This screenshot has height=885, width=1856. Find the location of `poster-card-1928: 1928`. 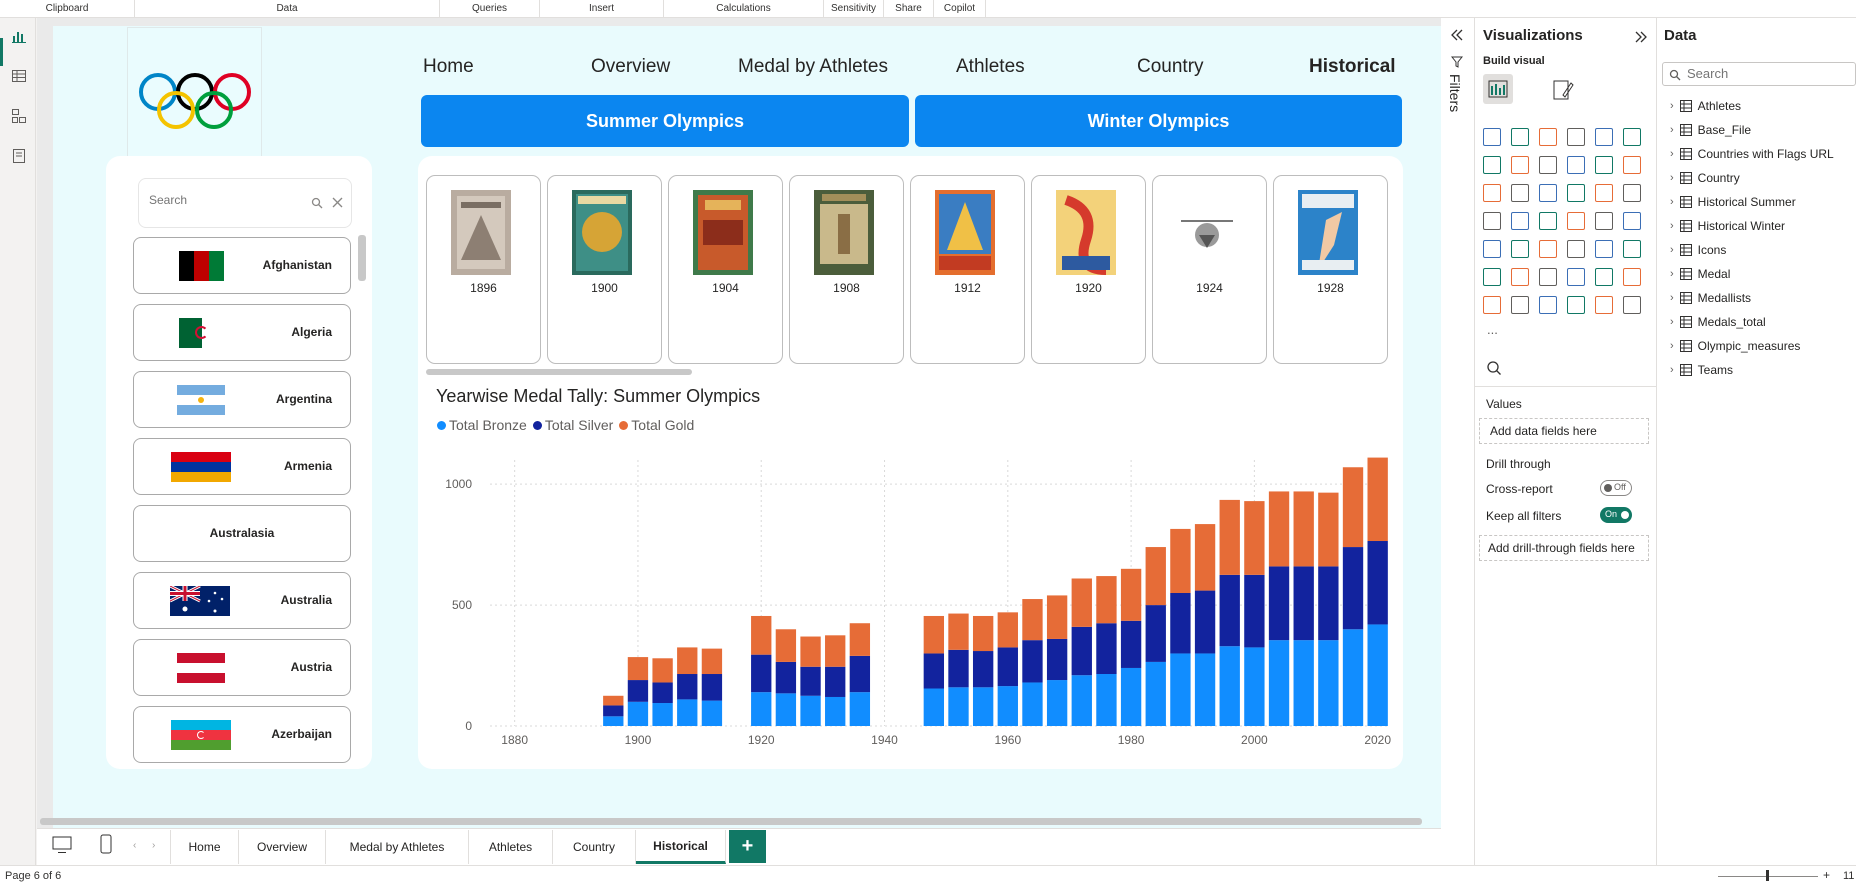

poster-card-1928: 1928 is located at coordinates (1330, 269).